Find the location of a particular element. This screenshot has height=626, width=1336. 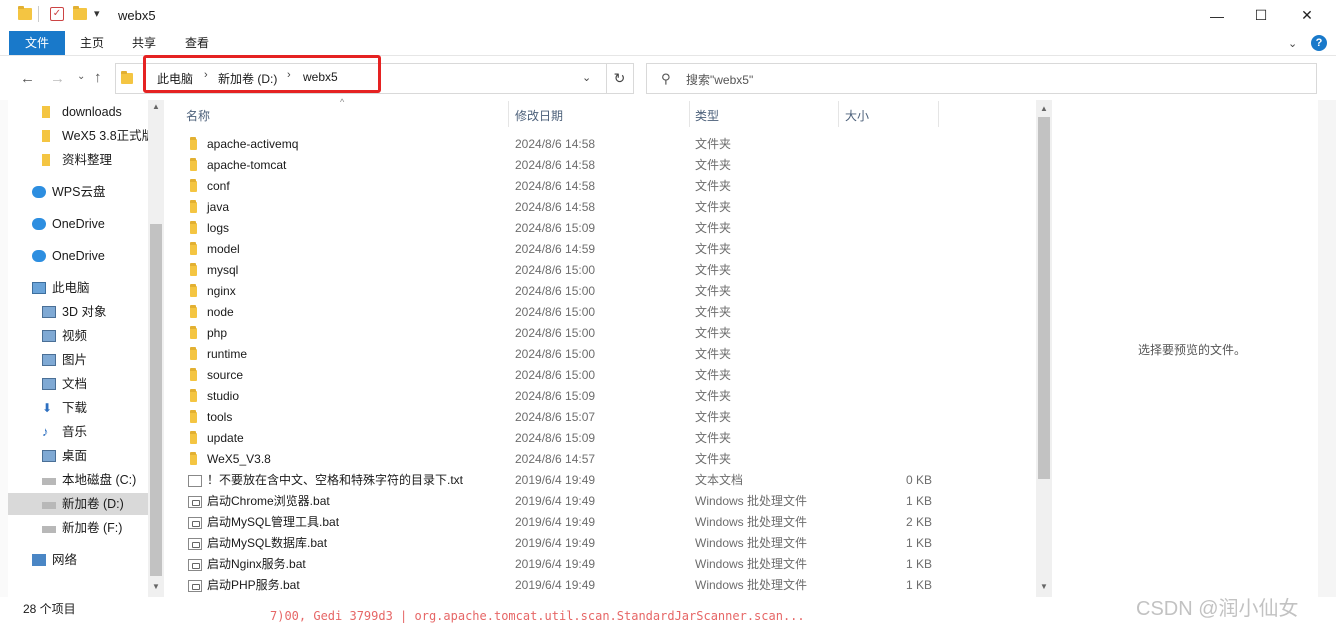

batch-file-icon is located at coordinates (195, 544).